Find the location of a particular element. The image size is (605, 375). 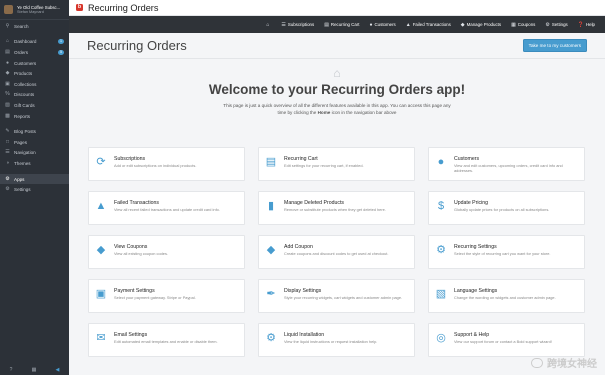

sidebar-item-label: Customers is located at coordinates (25, 63).